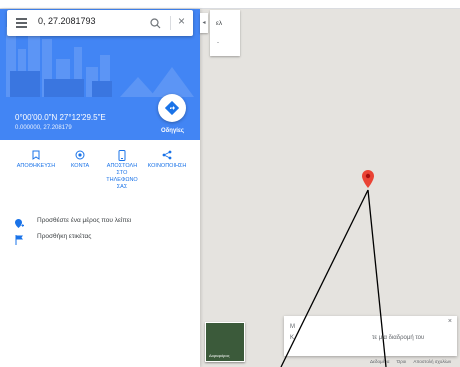  What do you see at coordinates (225, 33) in the screenshot?
I see `layer-control: ελ -` at bounding box center [225, 33].